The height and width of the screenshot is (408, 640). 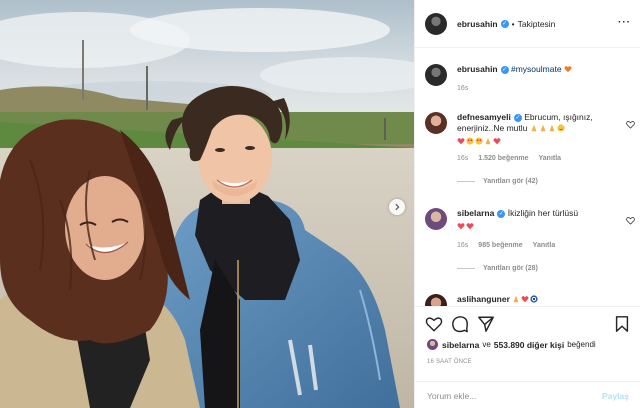 I want to click on comment-meta: 16s 985 beğenme Yanıtla, so click(x=537, y=245).